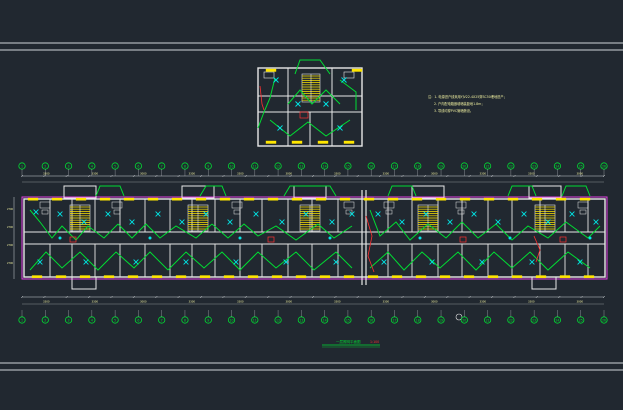 The image size is (623, 410). What do you see at coordinates (92, 320) in the screenshot?
I see `grid-label: 4` at bounding box center [92, 320].